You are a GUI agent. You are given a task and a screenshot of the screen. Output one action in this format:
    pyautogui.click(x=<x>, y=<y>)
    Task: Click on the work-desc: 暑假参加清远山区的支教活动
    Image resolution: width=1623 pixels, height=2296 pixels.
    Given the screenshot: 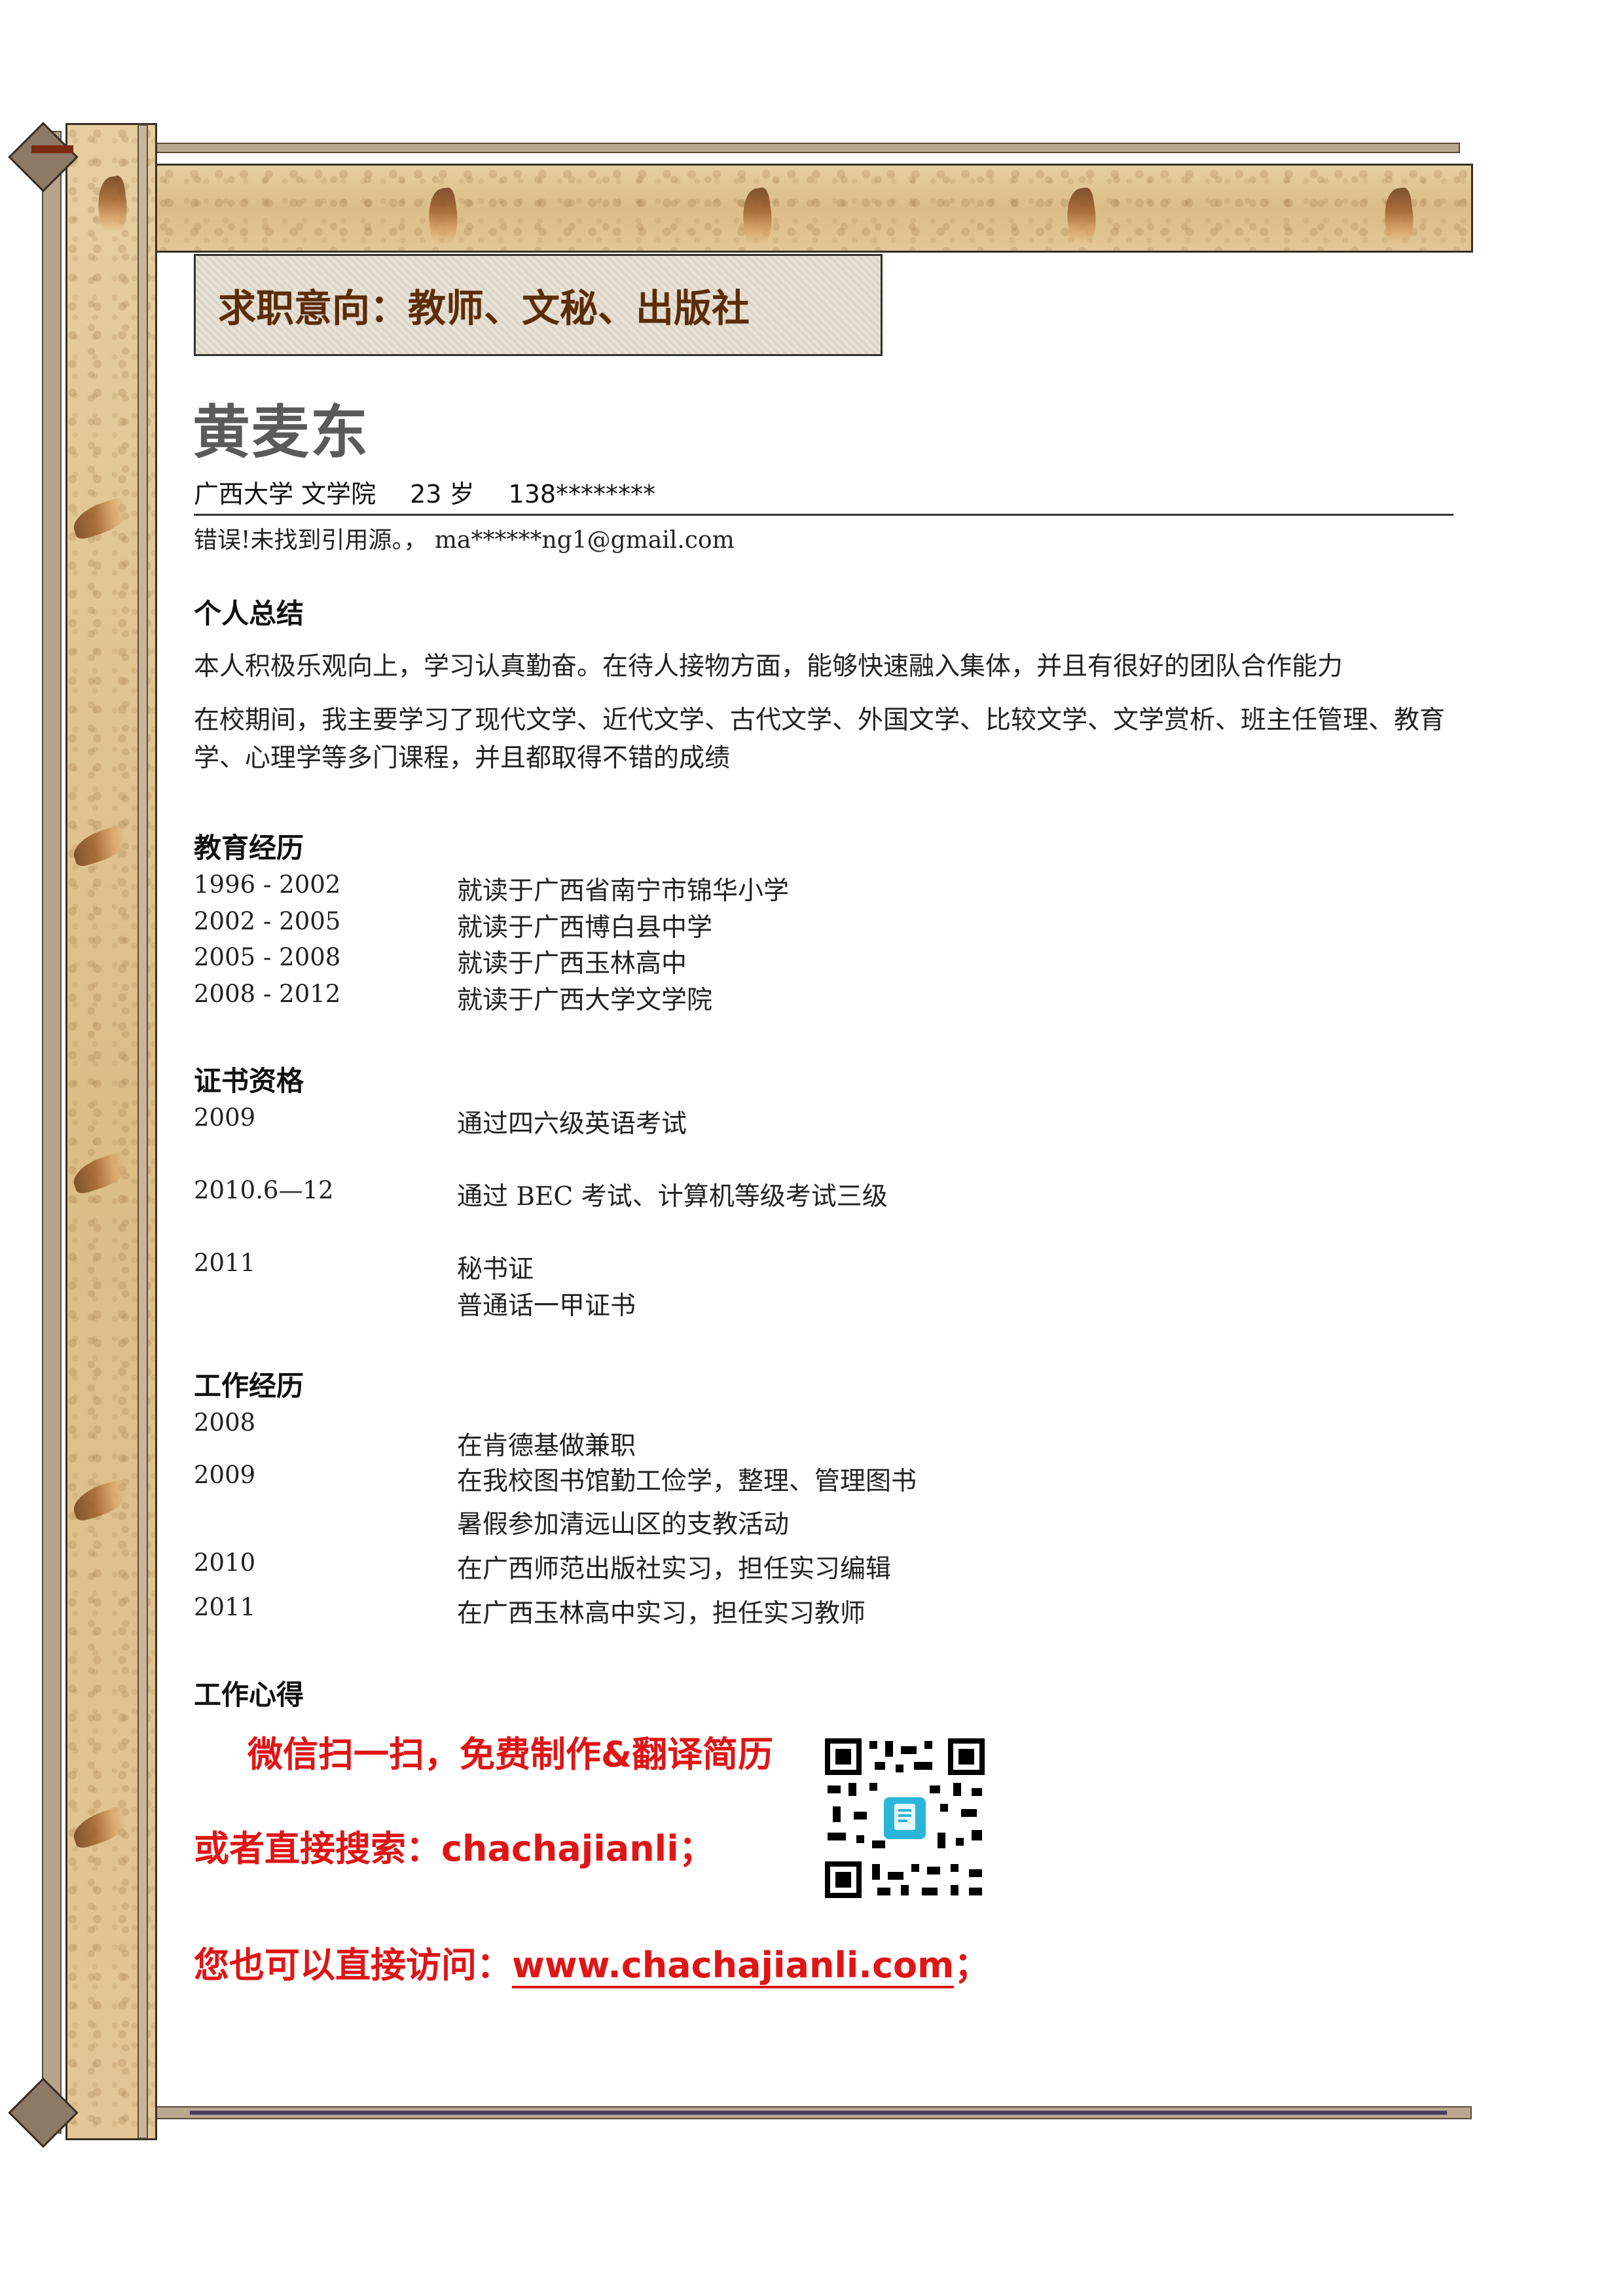 What is the action you would take?
    pyautogui.click(x=623, y=1524)
    